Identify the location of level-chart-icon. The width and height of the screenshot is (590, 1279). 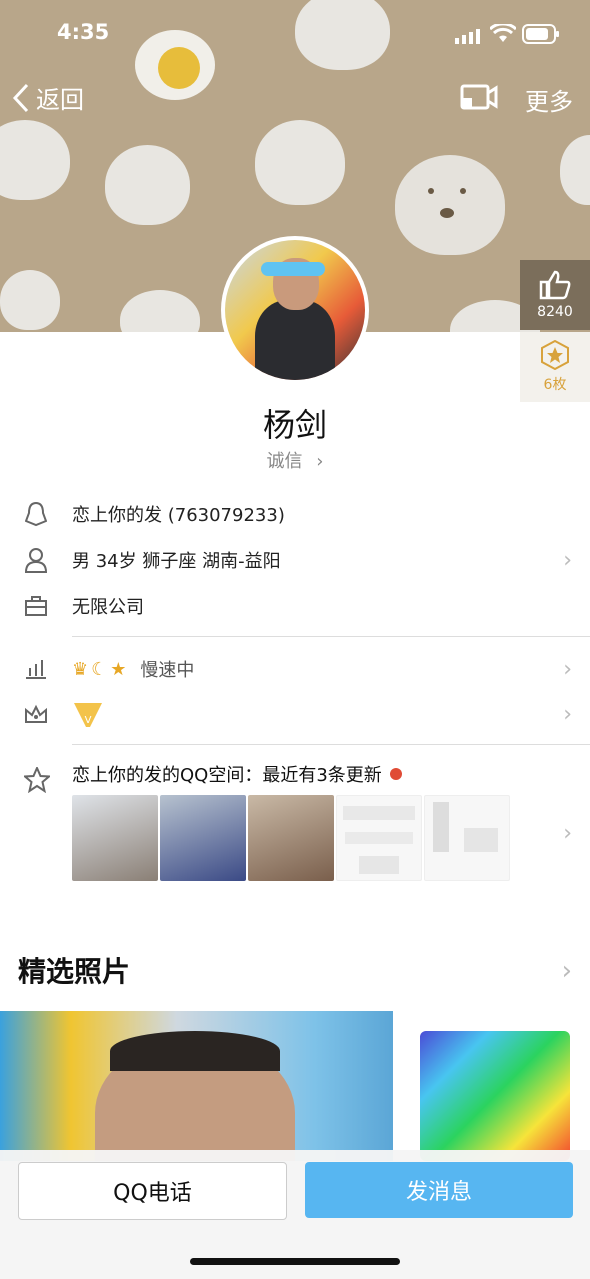
(36, 669).